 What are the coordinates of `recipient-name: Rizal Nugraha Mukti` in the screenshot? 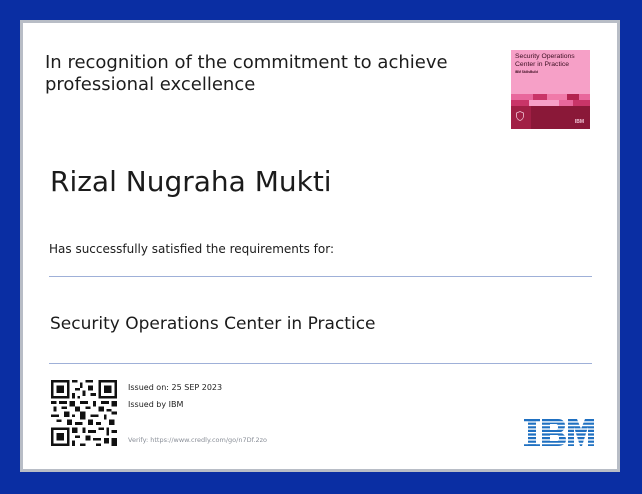 It's located at (191, 181).